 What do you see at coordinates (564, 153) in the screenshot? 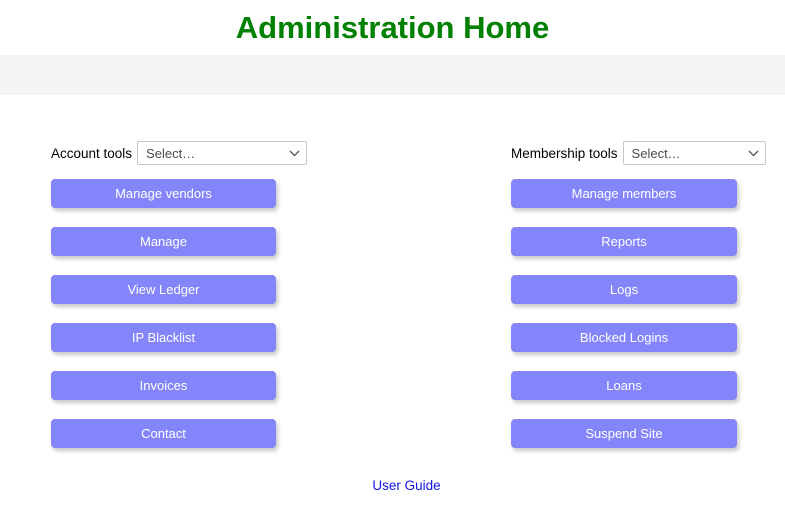
I see `membership-tools-label: Membership tools` at bounding box center [564, 153].